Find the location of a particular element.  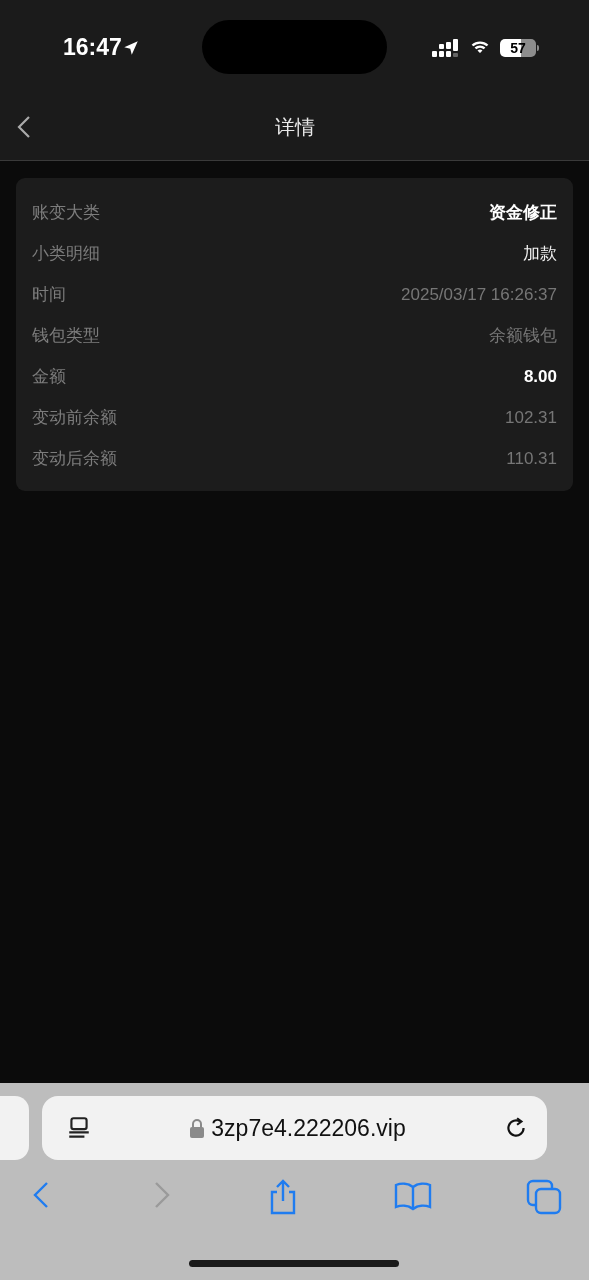

page-menu-icon is located at coordinates (79, 1128).